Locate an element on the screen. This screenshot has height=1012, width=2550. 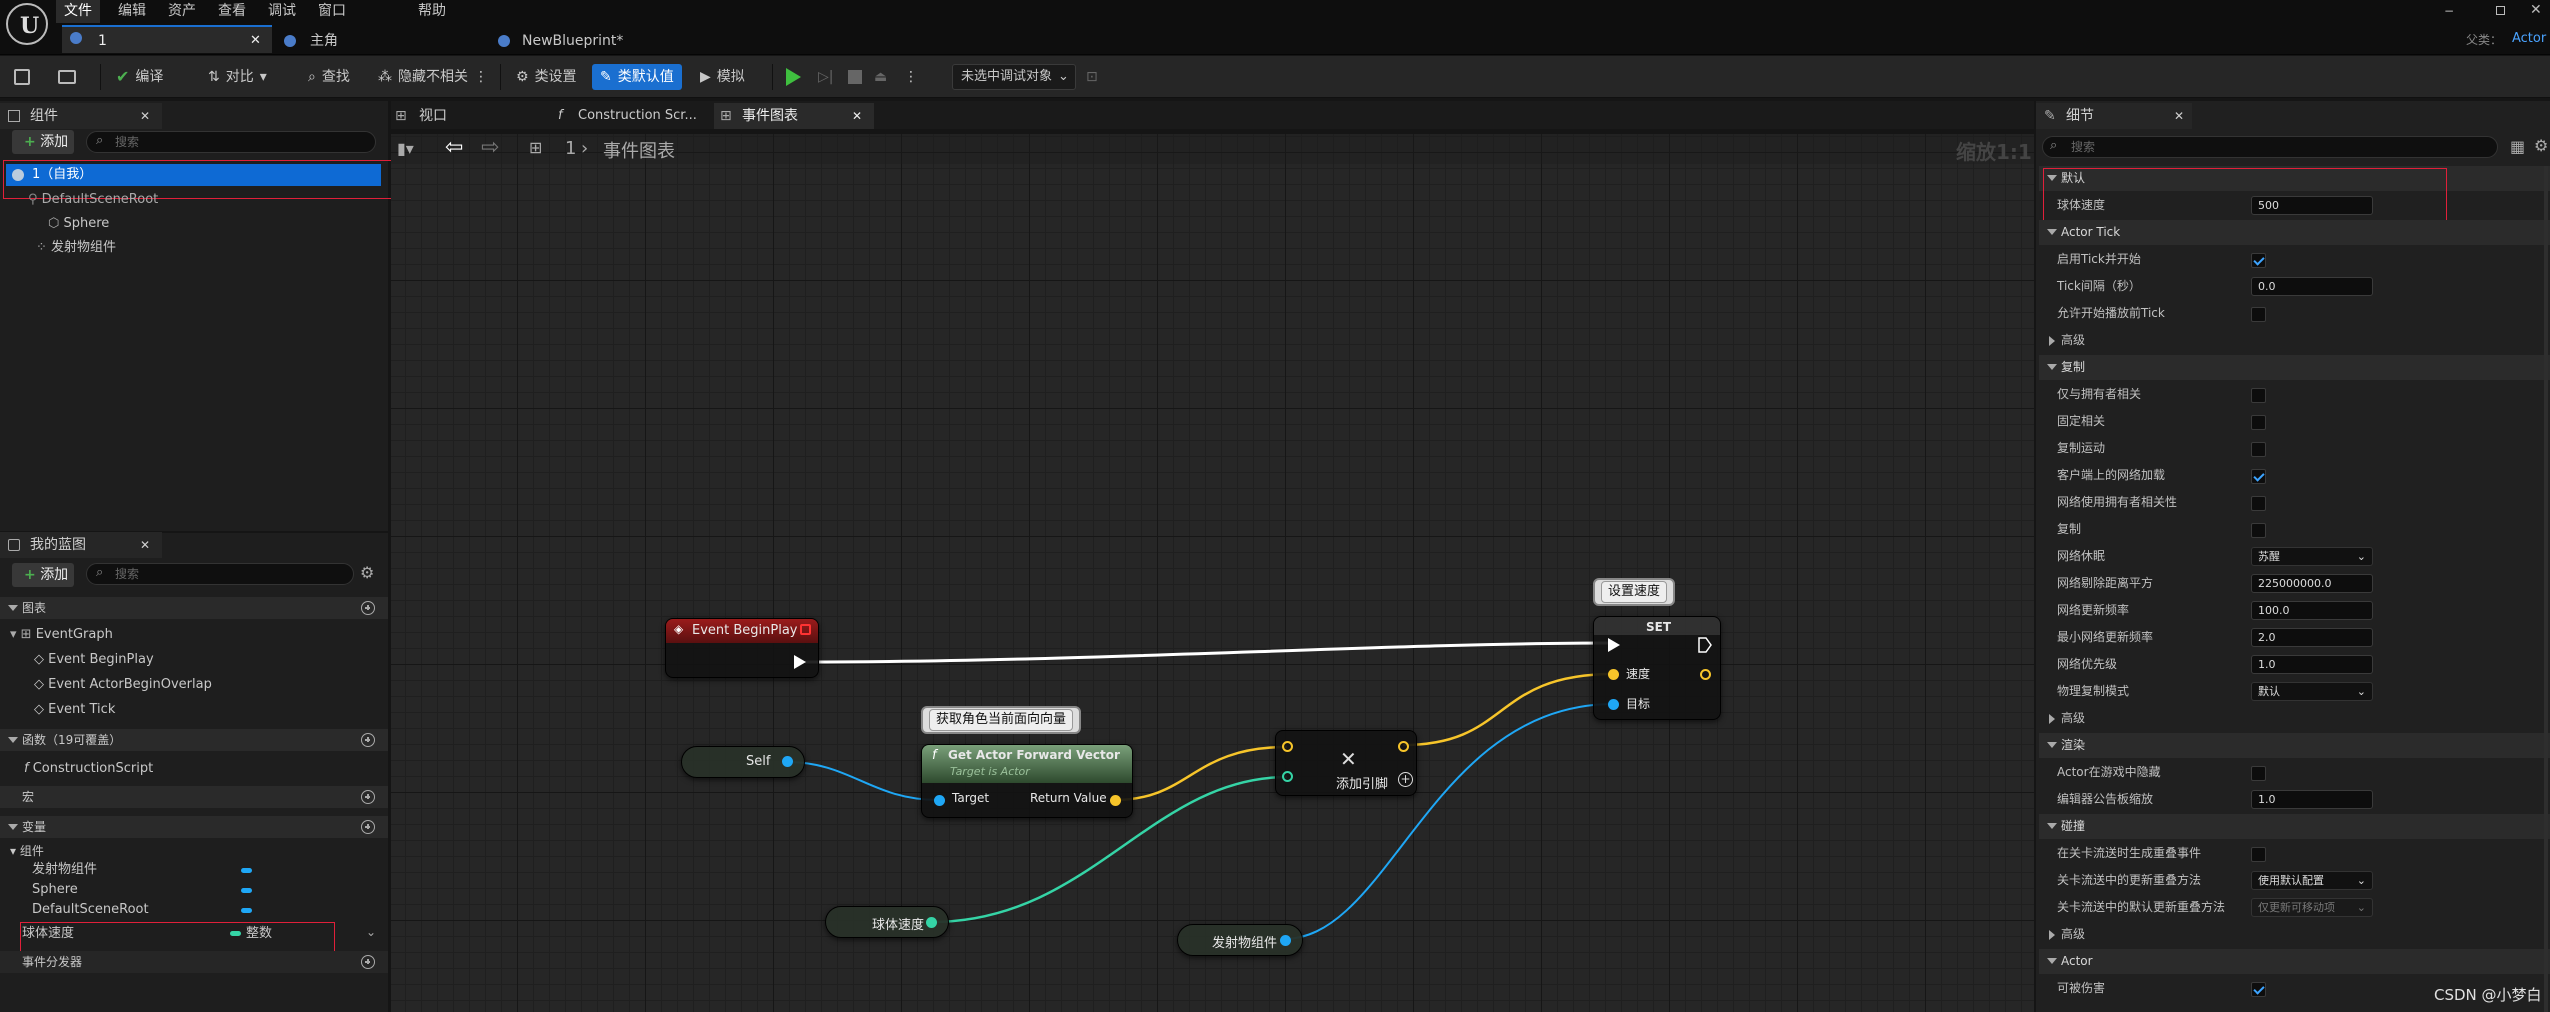
tab-event-graph: ⊞ 事件图表 ✕ is located at coordinates (794, 116).